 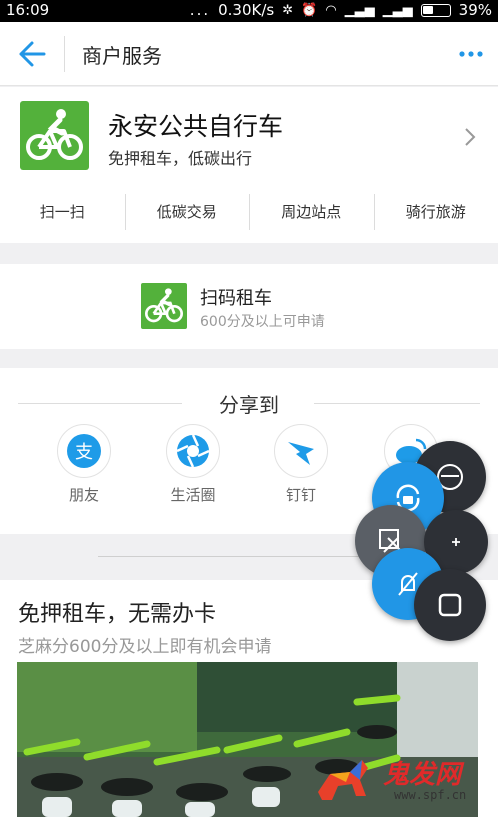 What do you see at coordinates (54, 135) in the screenshot?
I see `bicycle-logo-icon` at bounding box center [54, 135].